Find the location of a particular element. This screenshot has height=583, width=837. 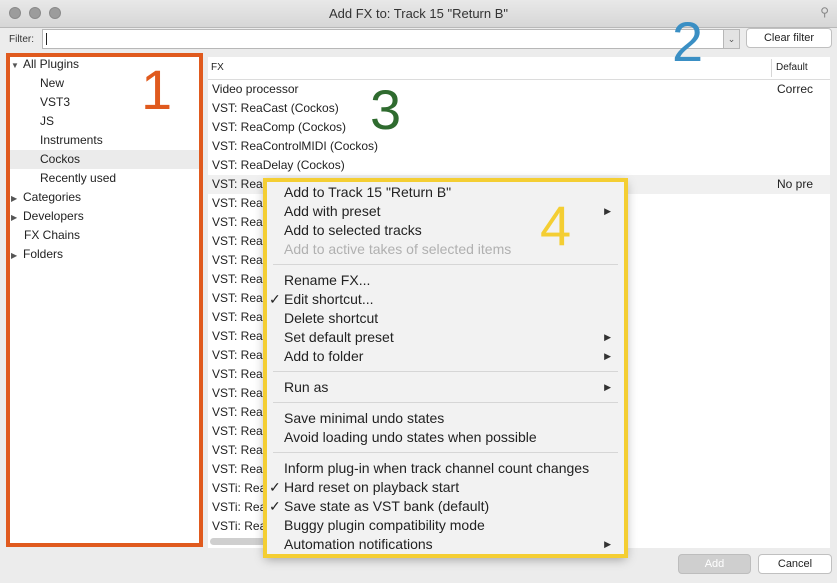

chevron-down-icon: ⌄ is located at coordinates (731, 39).